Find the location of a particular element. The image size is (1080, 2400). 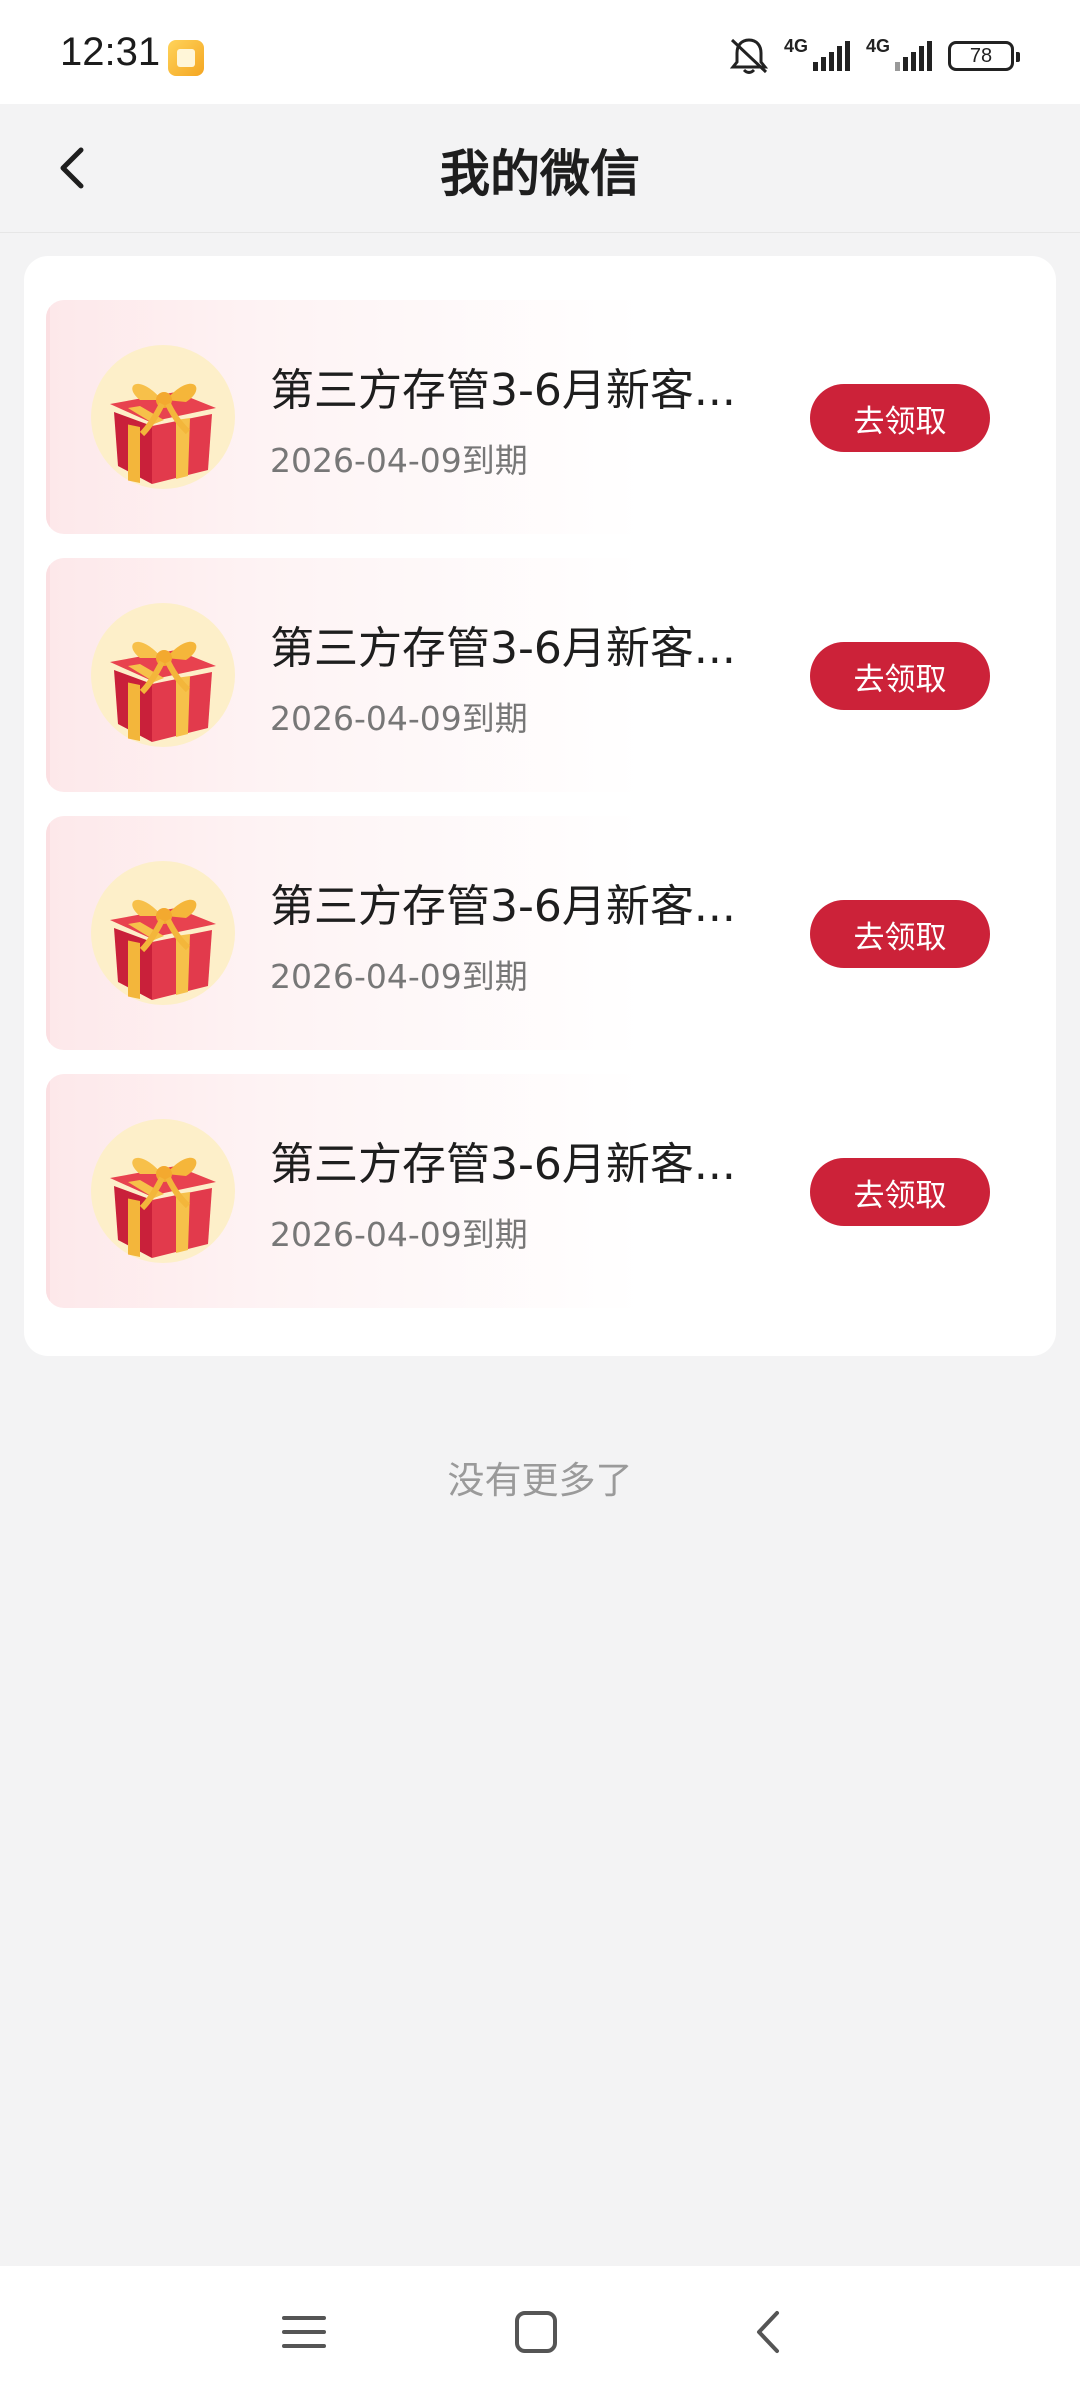

system-back-button is located at coordinates (768, 2332).